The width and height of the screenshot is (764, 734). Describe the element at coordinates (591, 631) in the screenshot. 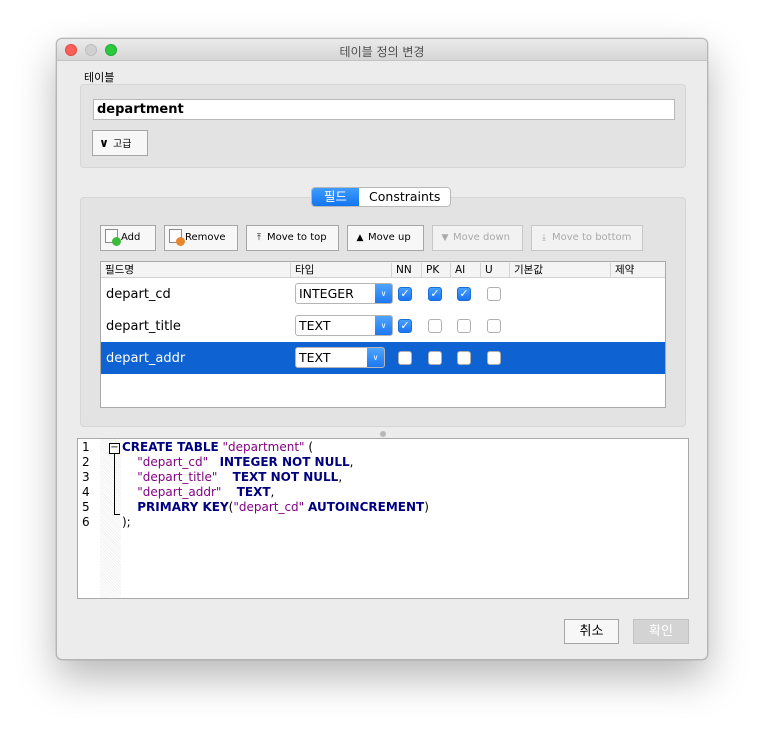

I see `cancel-button: 취소` at that location.